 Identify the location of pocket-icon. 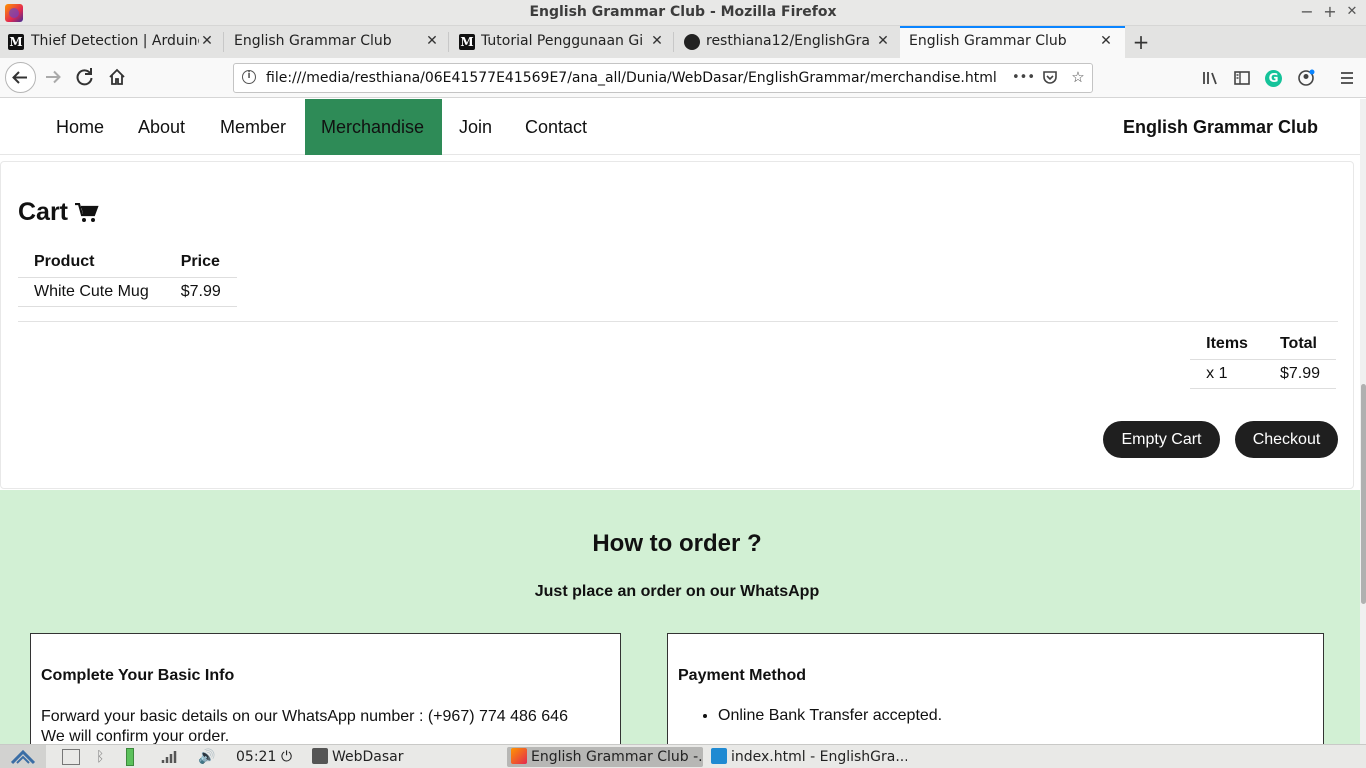
(1050, 79).